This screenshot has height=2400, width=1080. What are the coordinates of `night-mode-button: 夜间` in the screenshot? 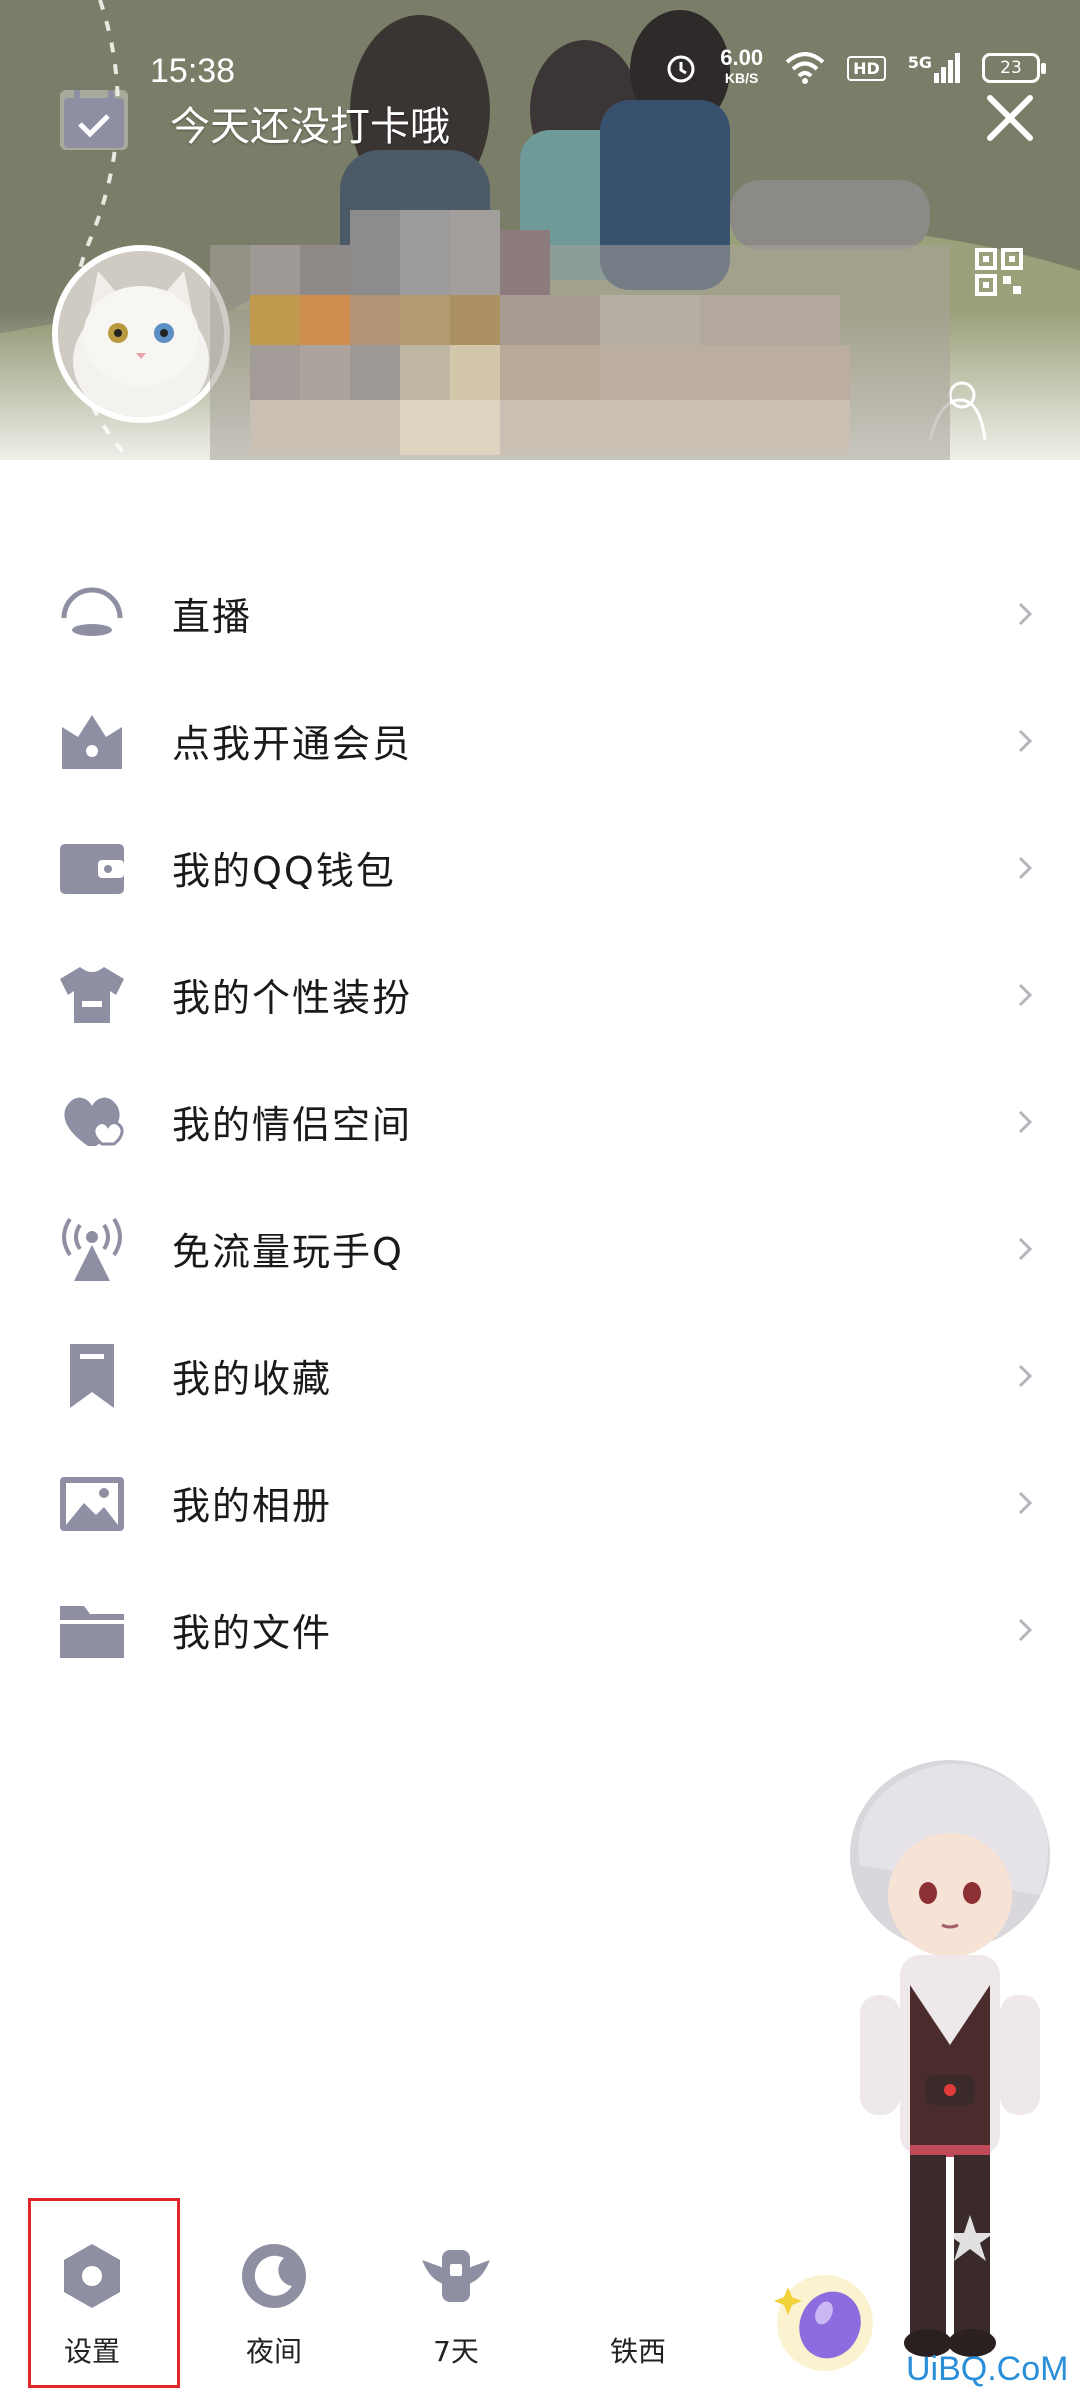 It's located at (274, 2305).